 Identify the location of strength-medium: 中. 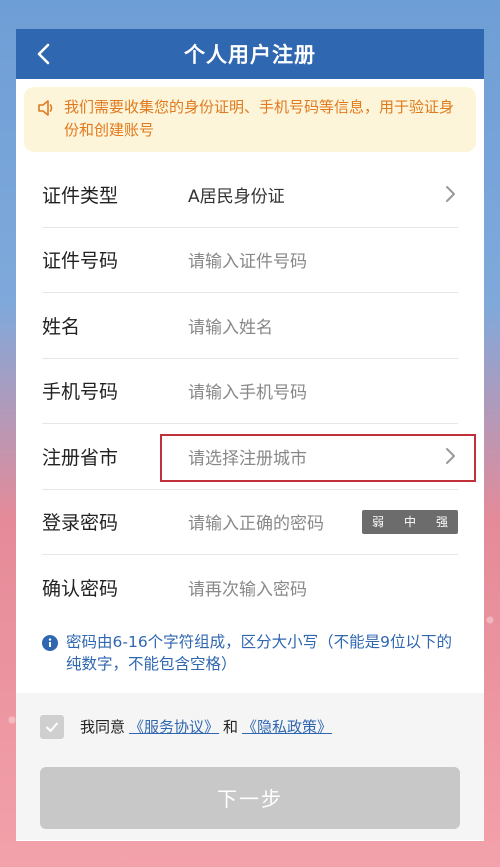
(409, 522).